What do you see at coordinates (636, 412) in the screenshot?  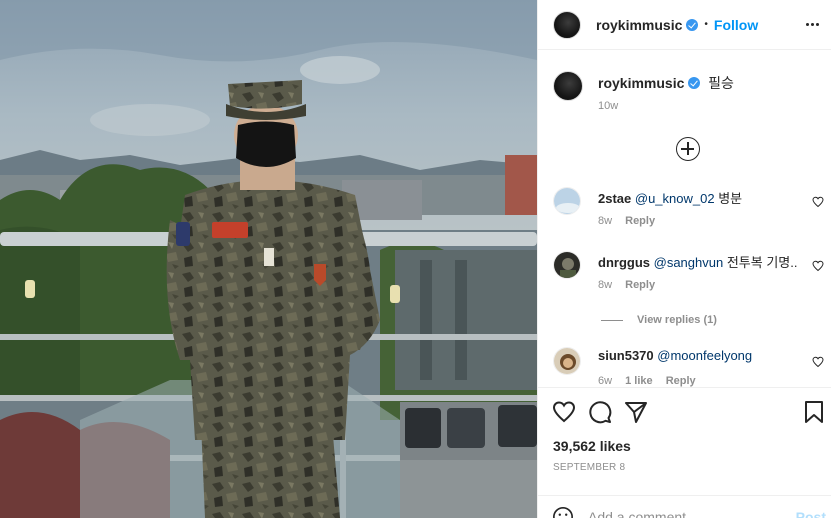 I see `share-send-icon` at bounding box center [636, 412].